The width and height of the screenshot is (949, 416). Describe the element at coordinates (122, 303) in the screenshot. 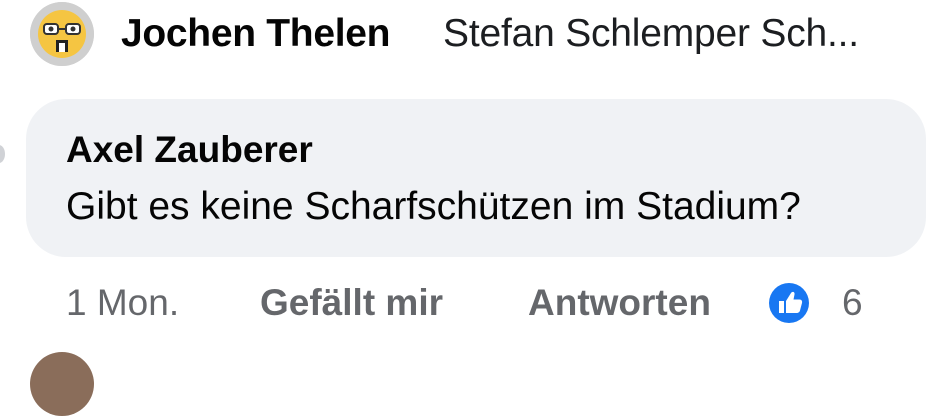

I see `comment-timestamp: 1 Mon.` at that location.